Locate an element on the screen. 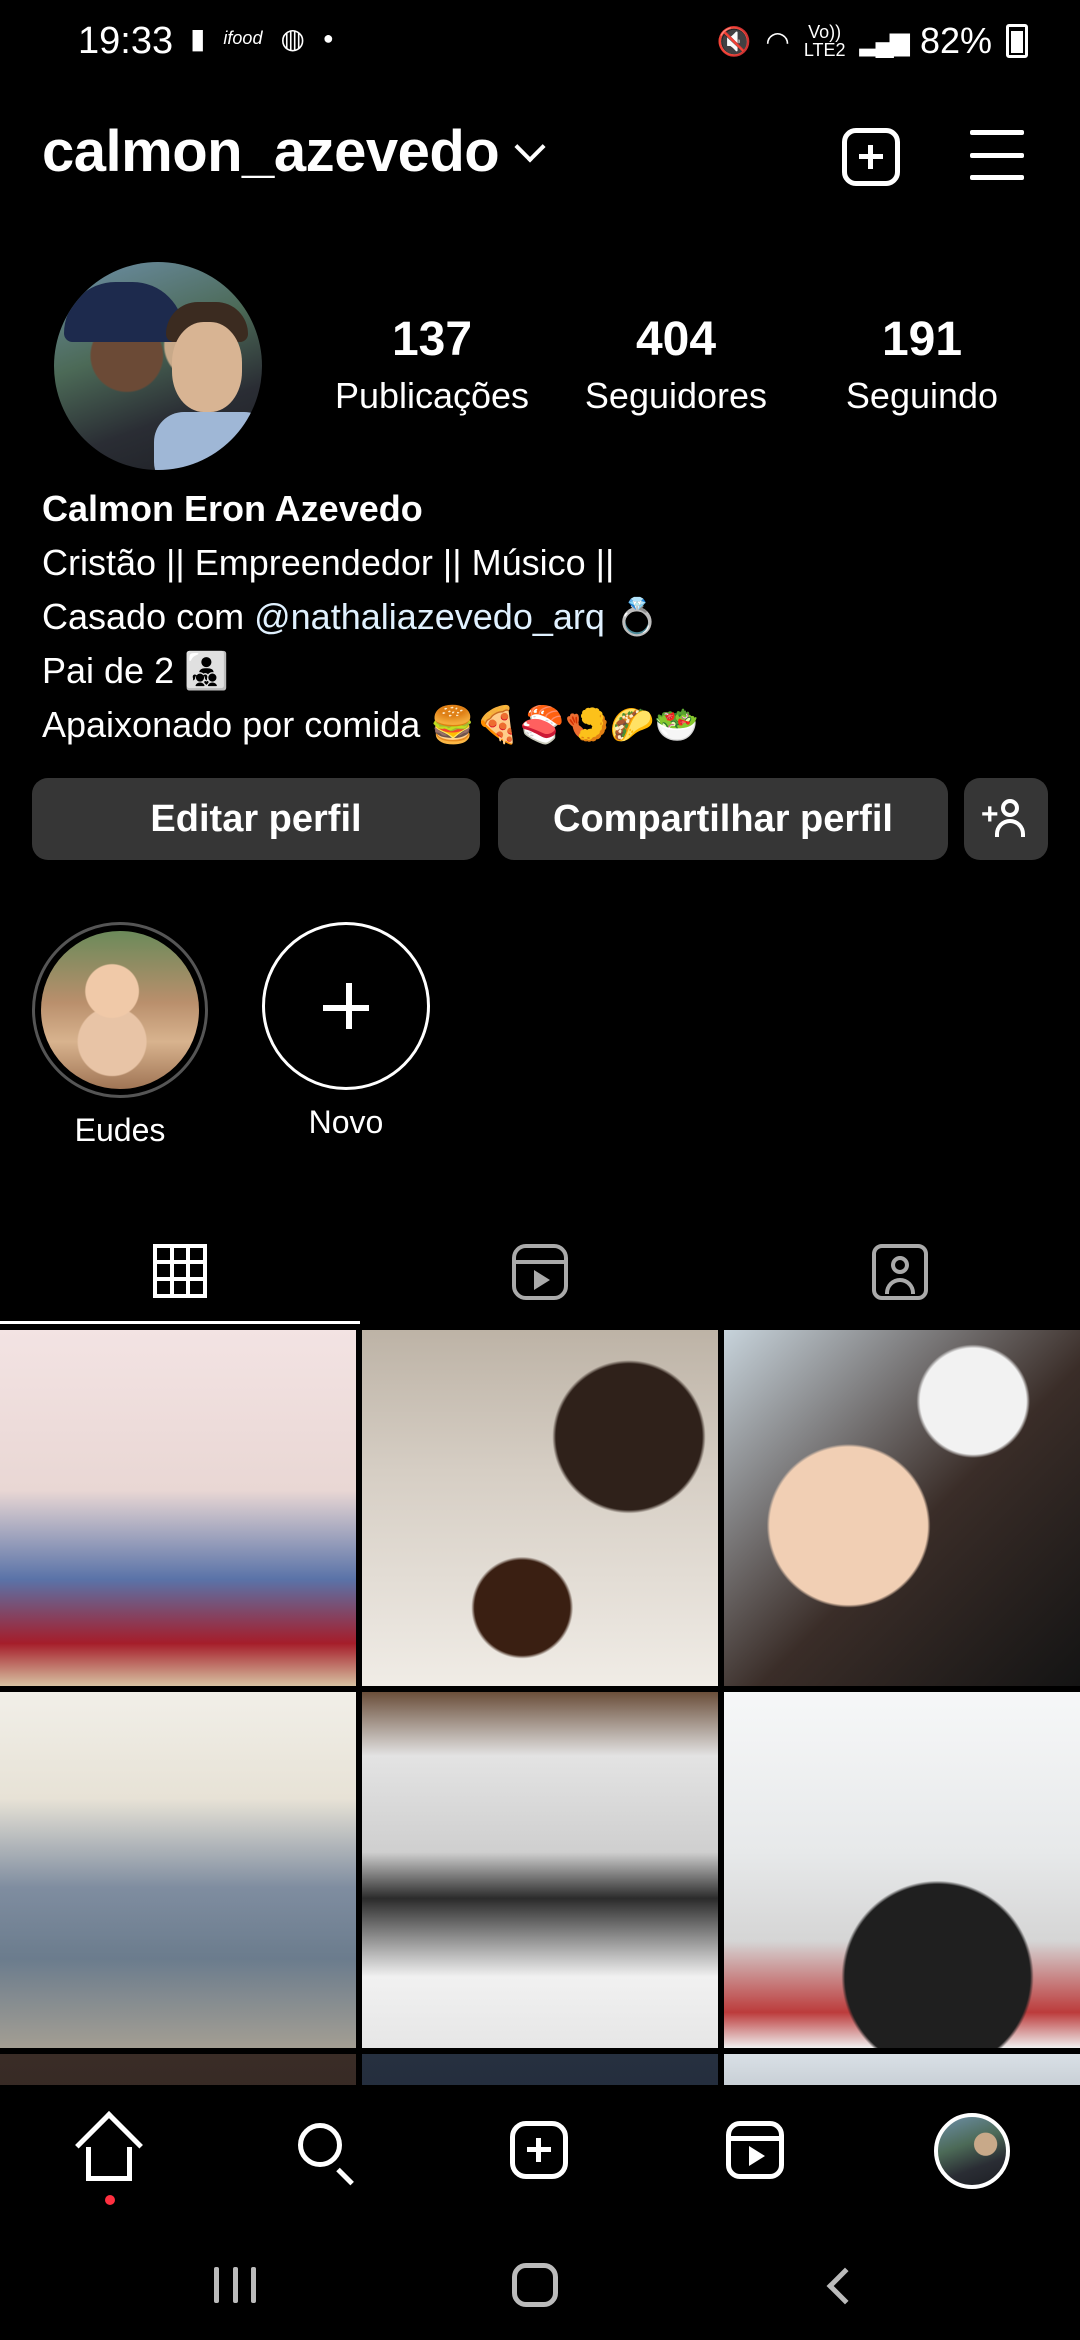 The width and height of the screenshot is (1080, 2340). full-name: Calmon Eron Azevedo is located at coordinates (232, 508).